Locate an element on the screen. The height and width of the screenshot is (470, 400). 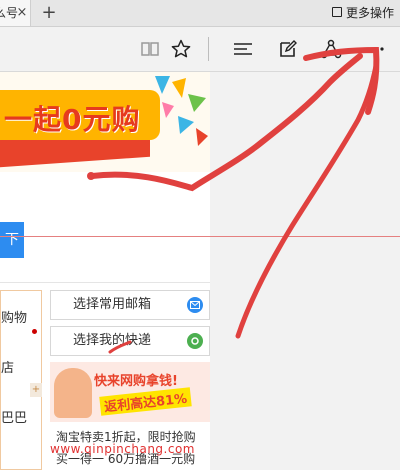
reading-view-icon is located at coordinates (150, 49).